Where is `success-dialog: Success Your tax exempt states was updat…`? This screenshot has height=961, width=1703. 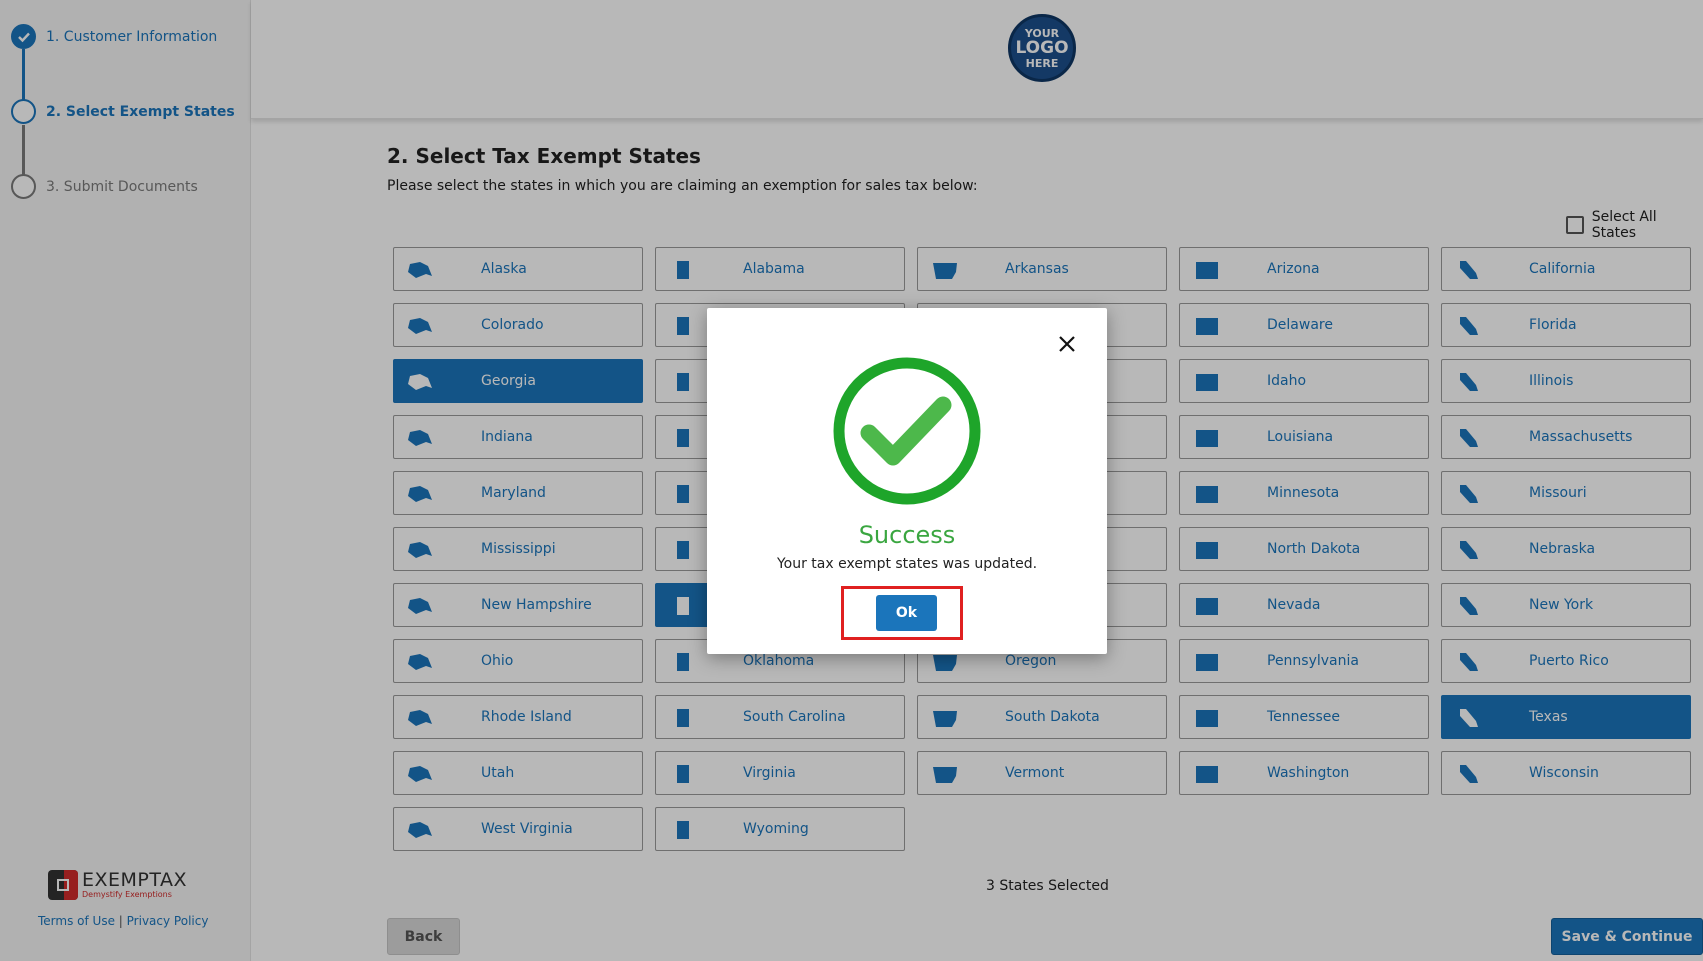
success-dialog: Success Your tax exempt states was updat… is located at coordinates (907, 481).